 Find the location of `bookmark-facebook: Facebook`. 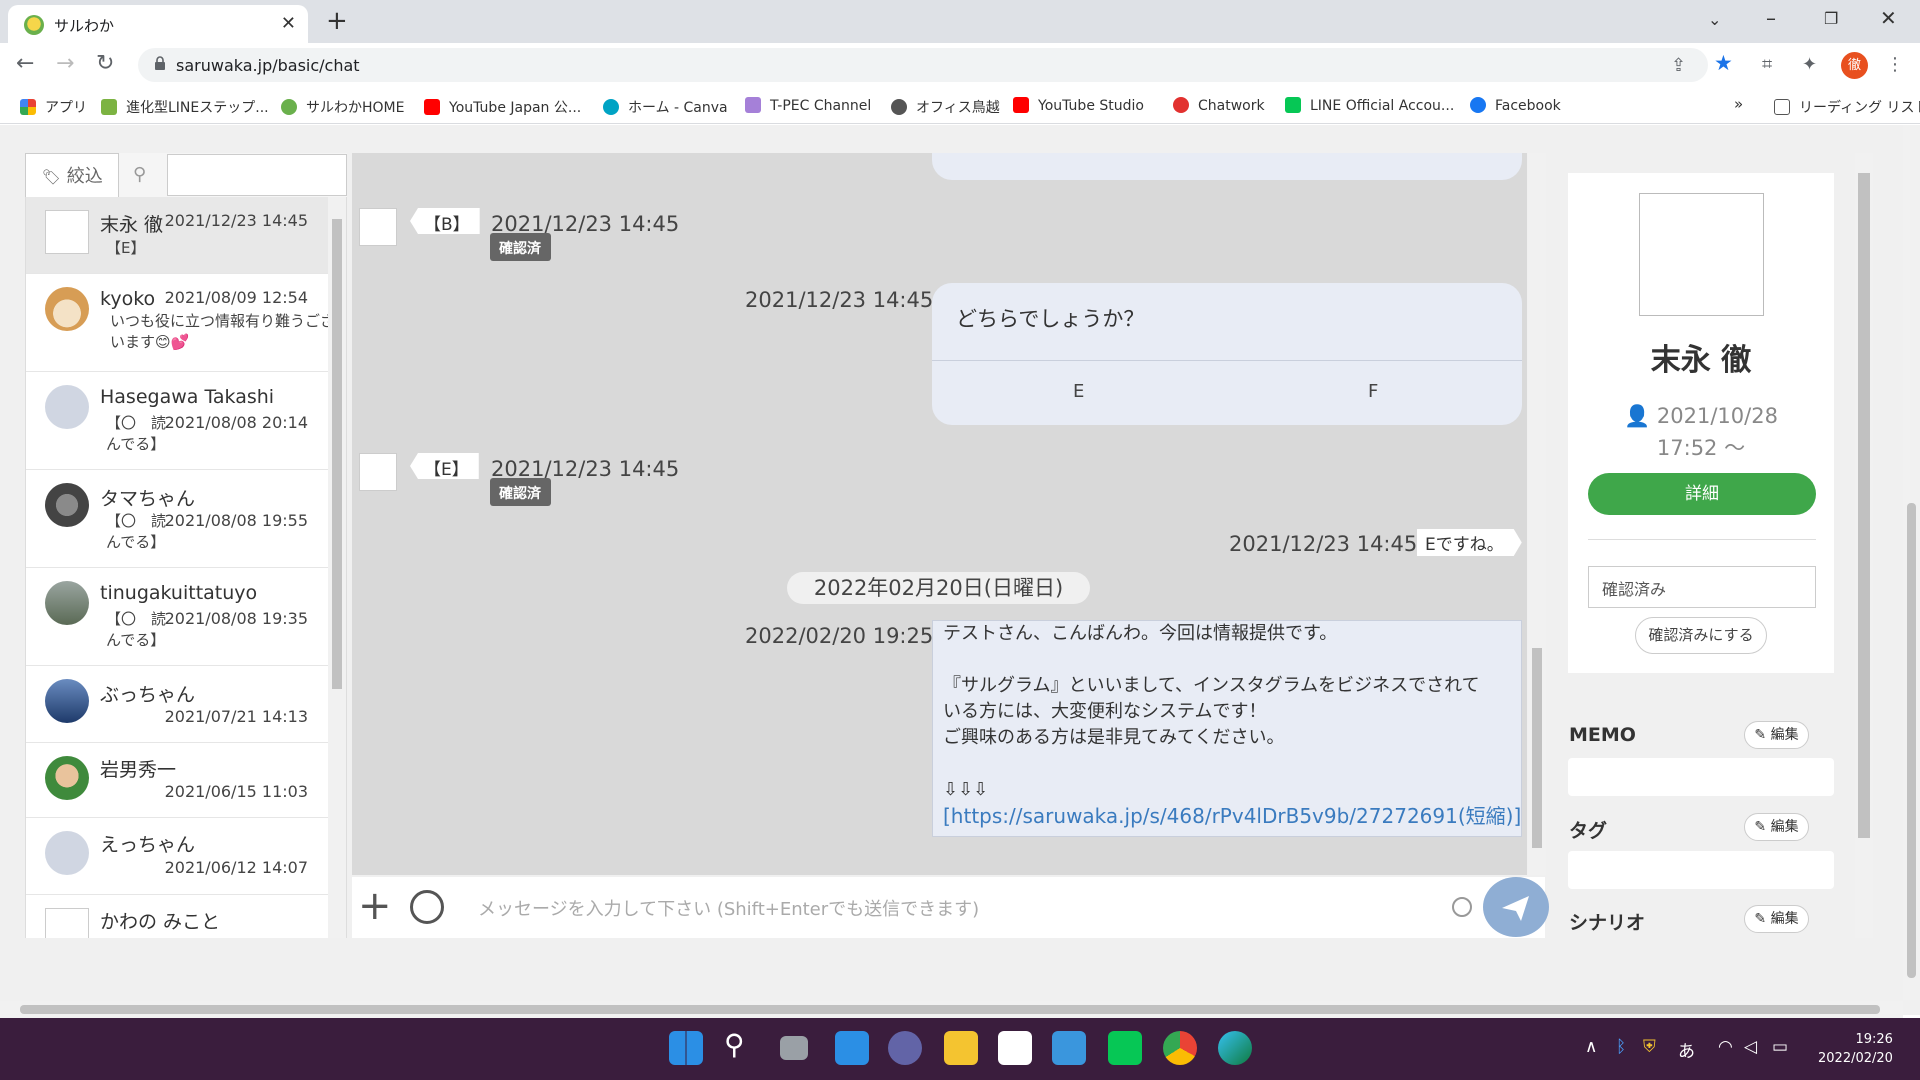

bookmark-facebook: Facebook is located at coordinates (1515, 105).